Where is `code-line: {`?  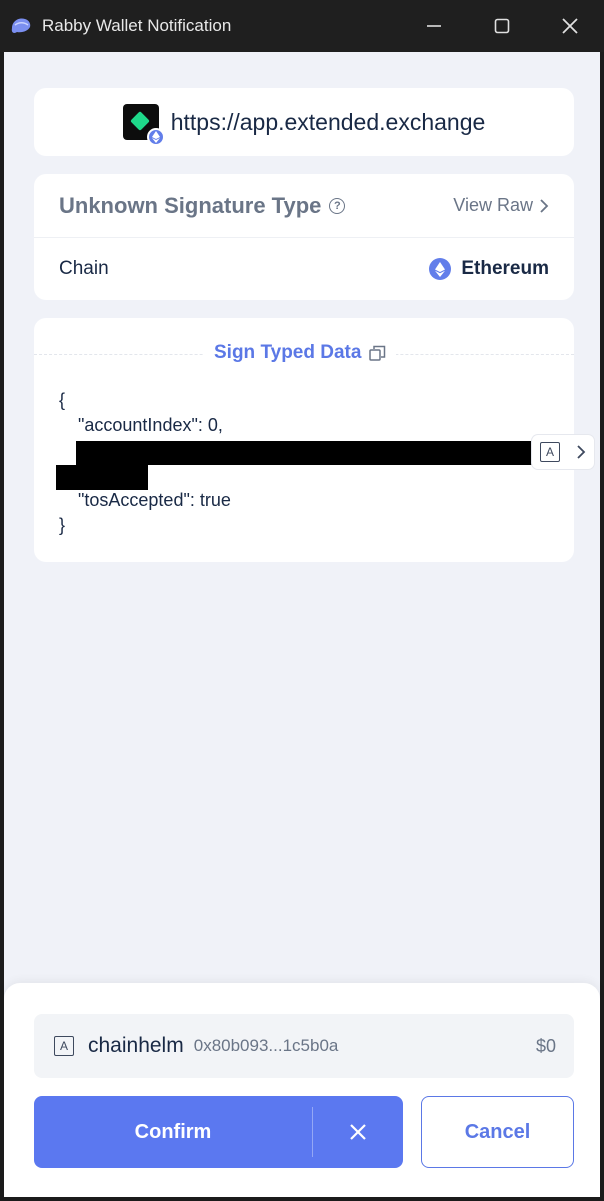 code-line: { is located at coordinates (62, 400).